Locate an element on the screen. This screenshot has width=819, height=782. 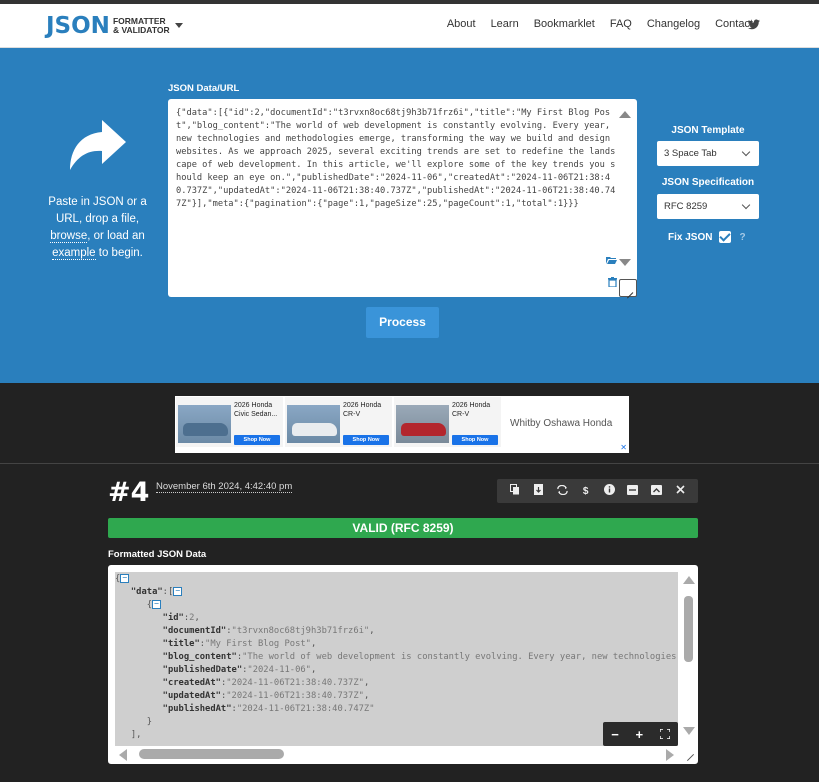
zoom-controls: − + is located at coordinates (640, 734).